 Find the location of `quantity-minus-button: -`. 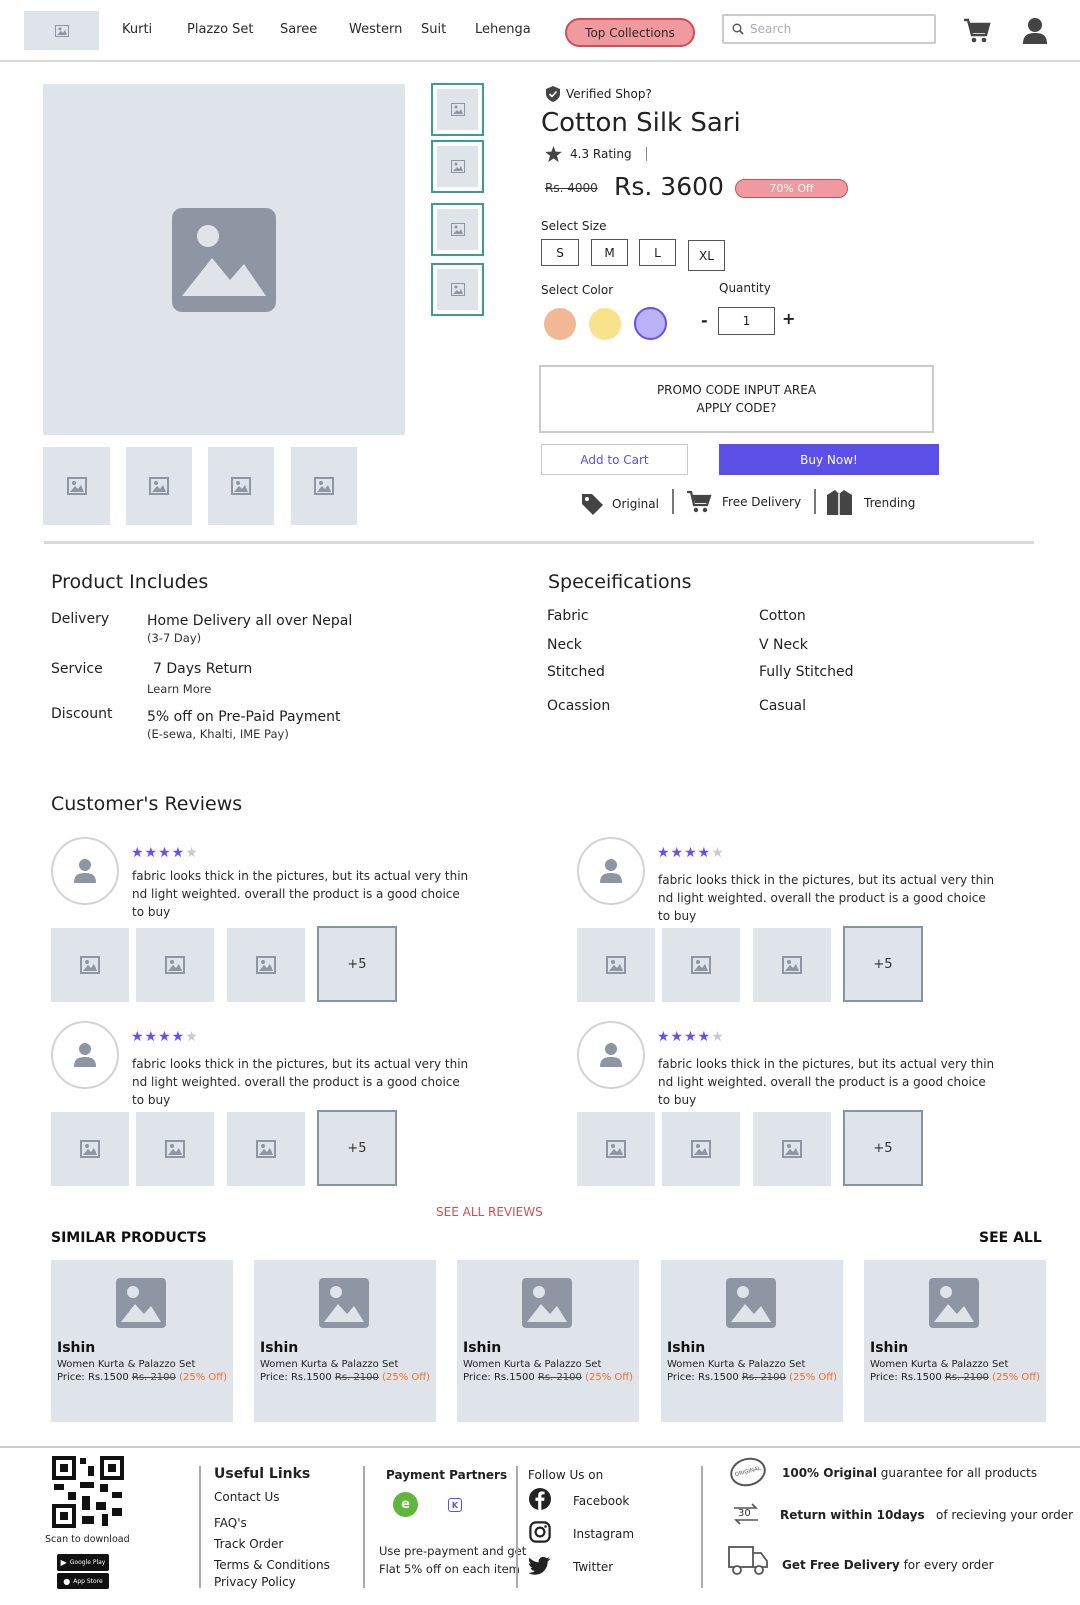

quantity-minus-button: - is located at coordinates (704, 320).